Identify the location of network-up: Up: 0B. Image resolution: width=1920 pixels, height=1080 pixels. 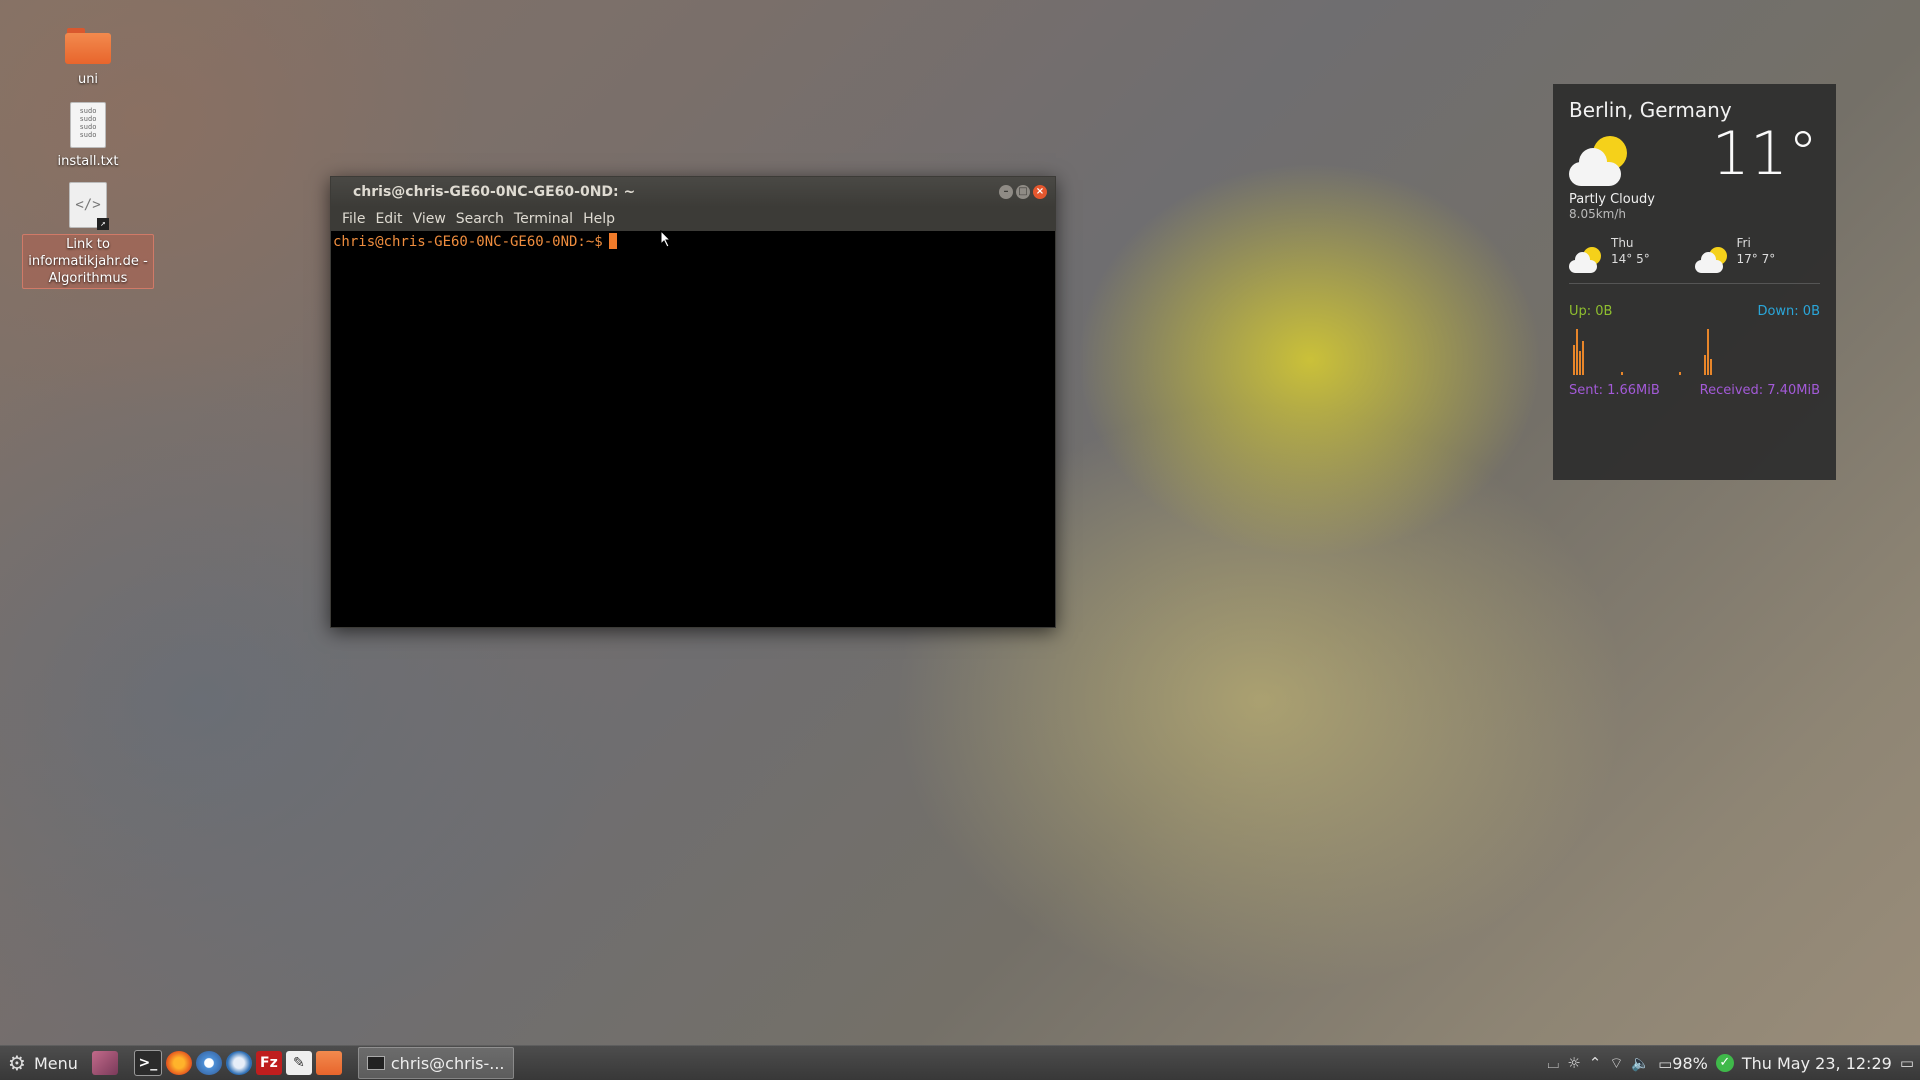
(1591, 311).